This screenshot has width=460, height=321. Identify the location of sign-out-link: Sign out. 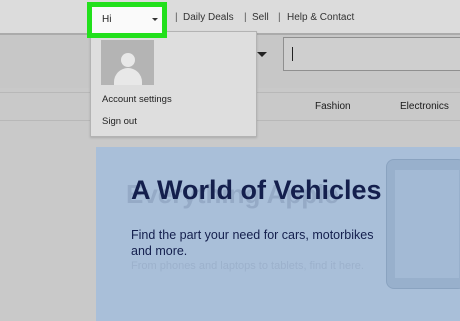
(119, 121).